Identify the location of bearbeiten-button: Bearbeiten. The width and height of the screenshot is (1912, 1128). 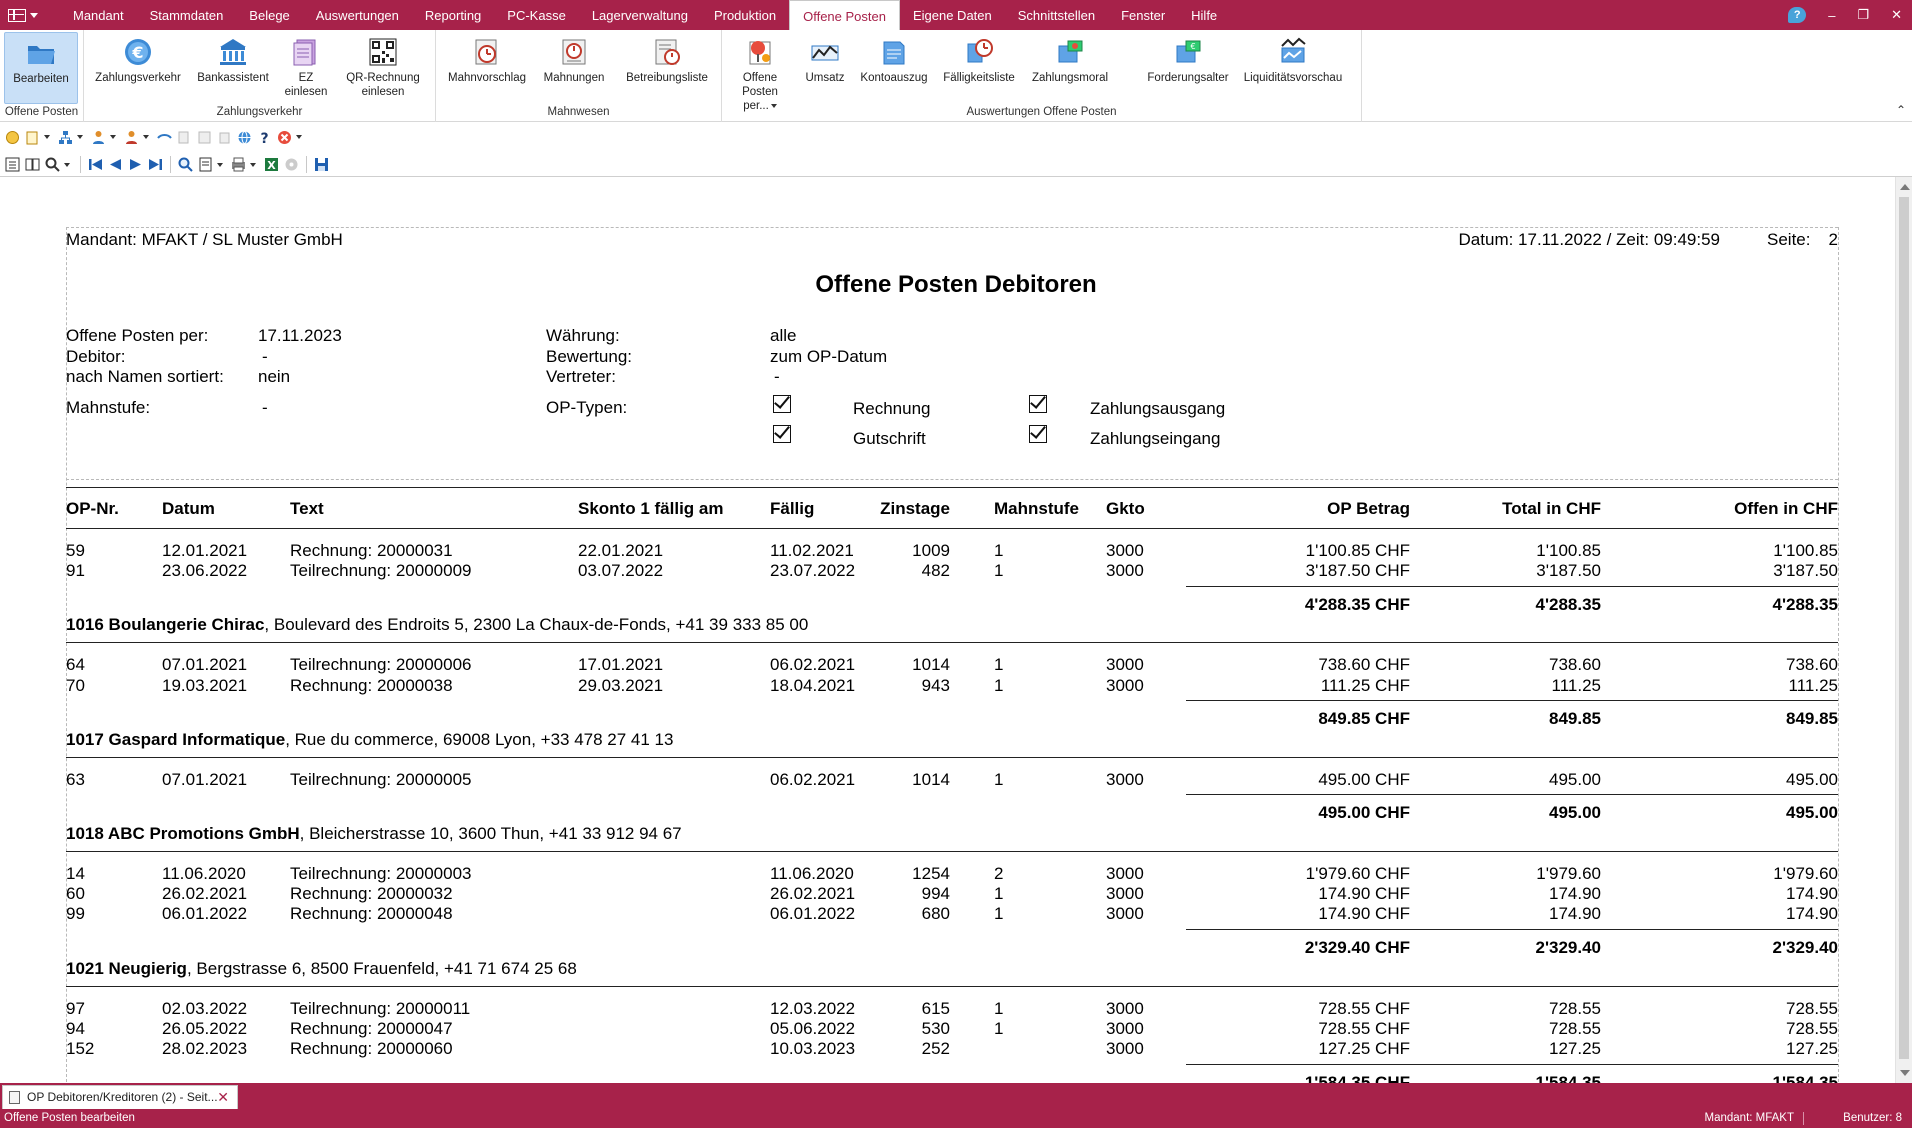
(41, 68).